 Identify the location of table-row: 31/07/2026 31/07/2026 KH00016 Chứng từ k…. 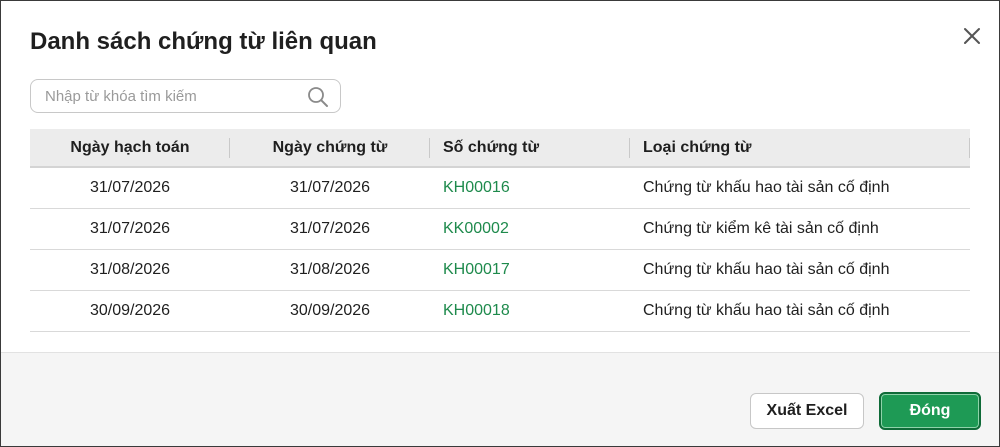
(500, 188).